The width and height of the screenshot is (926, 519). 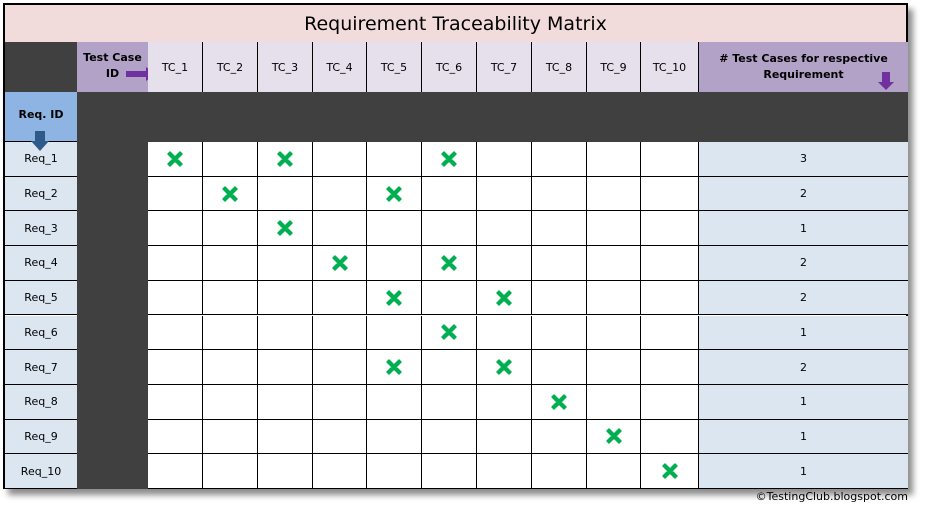 What do you see at coordinates (41, 298) in the screenshot?
I see `requirement-id: Req_5` at bounding box center [41, 298].